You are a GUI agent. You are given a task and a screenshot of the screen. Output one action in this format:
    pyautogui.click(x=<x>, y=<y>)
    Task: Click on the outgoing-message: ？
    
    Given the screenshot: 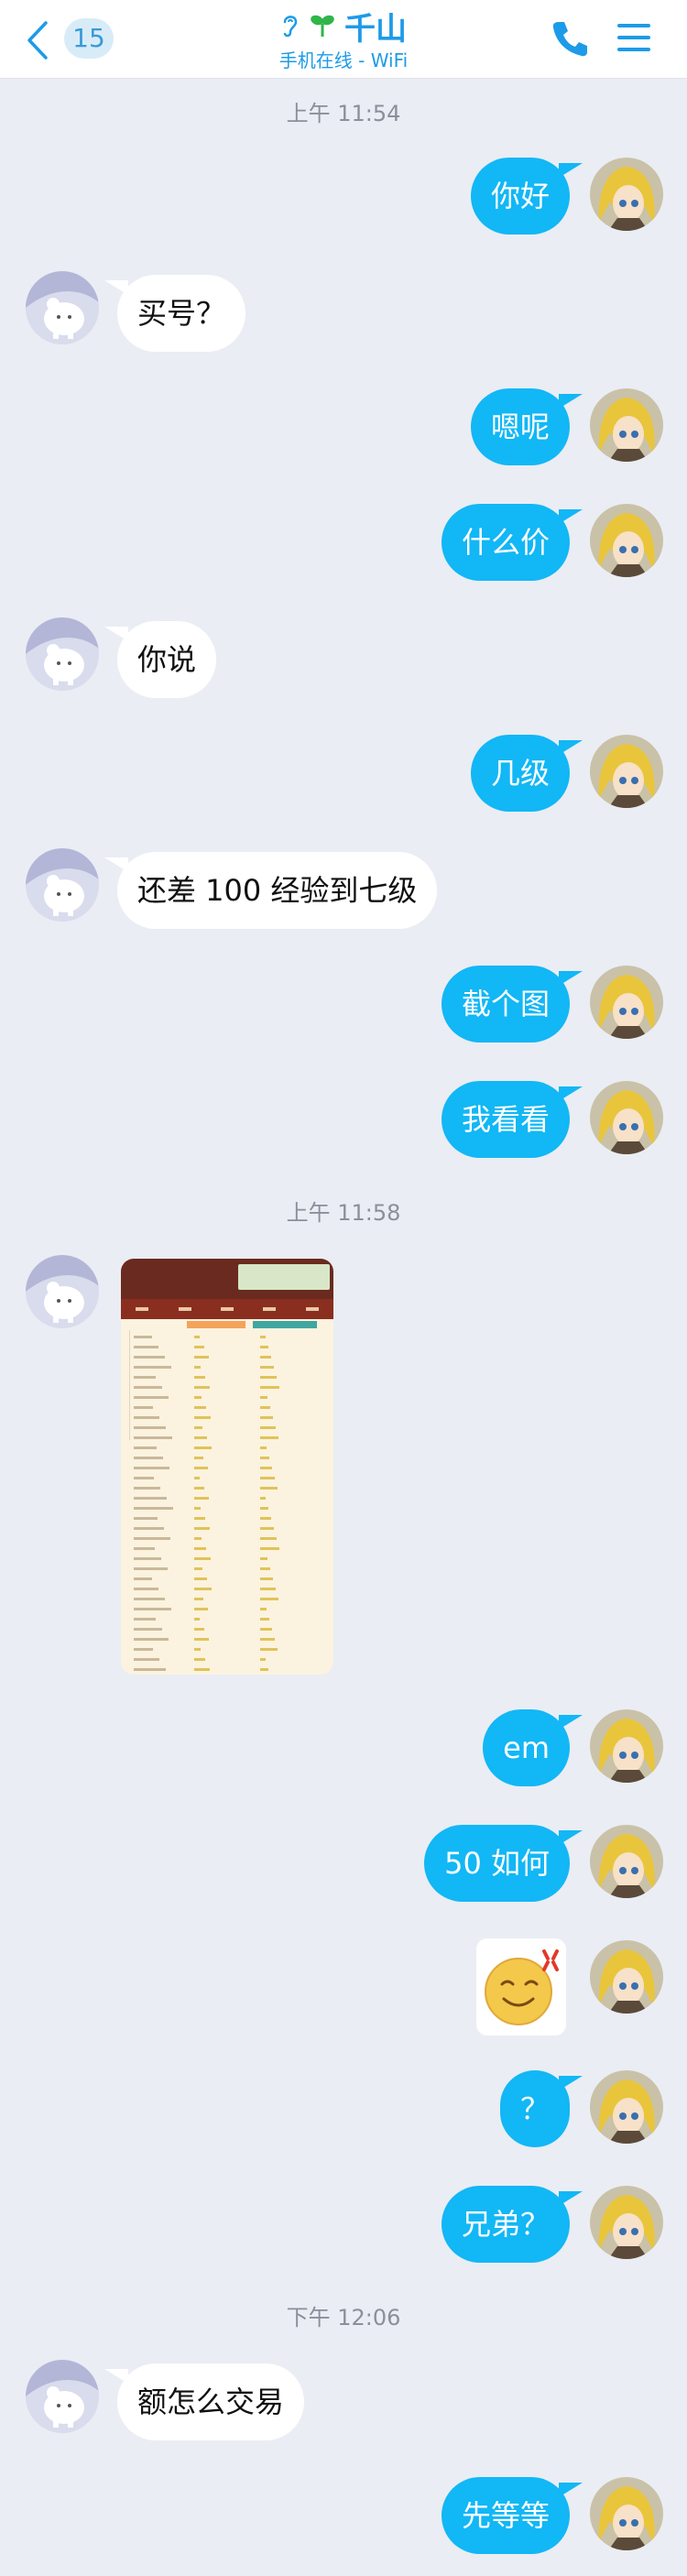 What is the action you would take?
    pyautogui.click(x=541, y=2109)
    